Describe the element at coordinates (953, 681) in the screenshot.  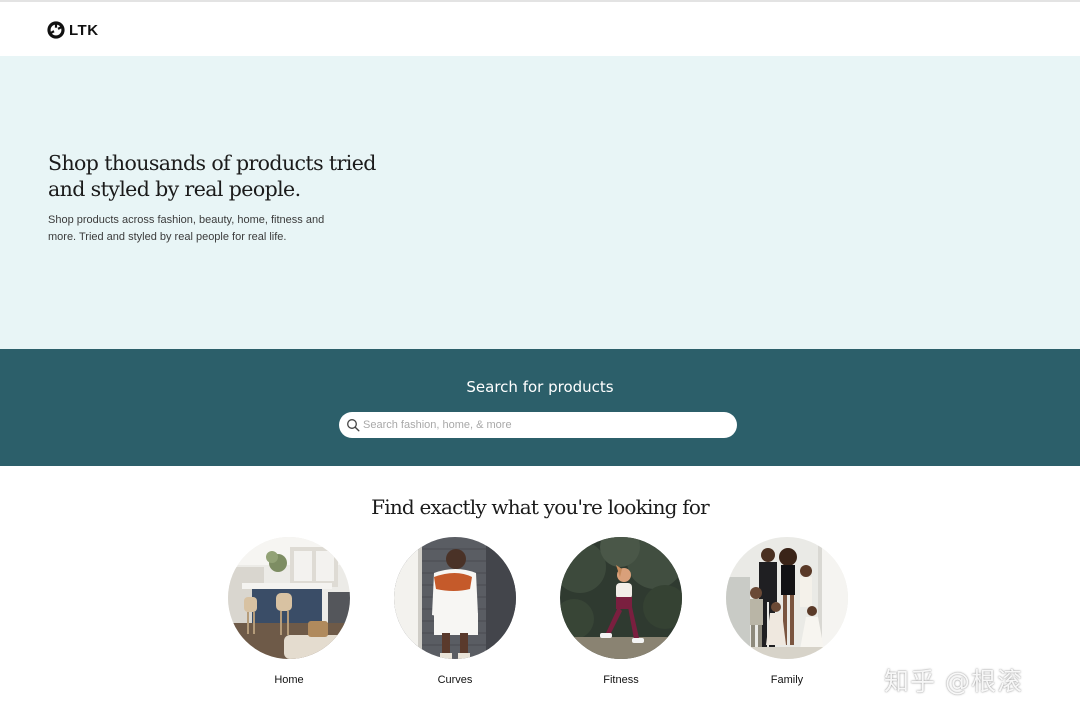
I see `watermark-text: 知乎 @根滚` at that location.